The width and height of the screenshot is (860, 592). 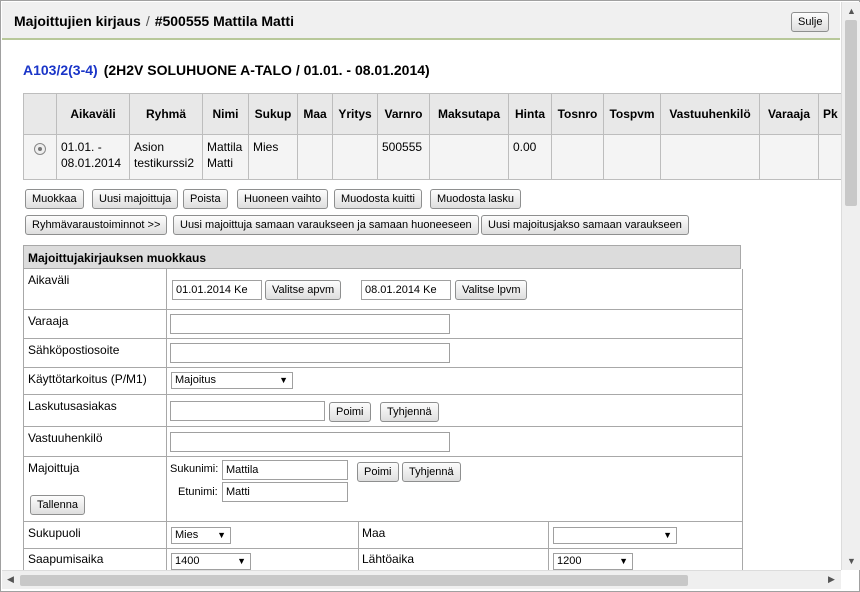 What do you see at coordinates (310, 324) in the screenshot?
I see `varaaja-input` at bounding box center [310, 324].